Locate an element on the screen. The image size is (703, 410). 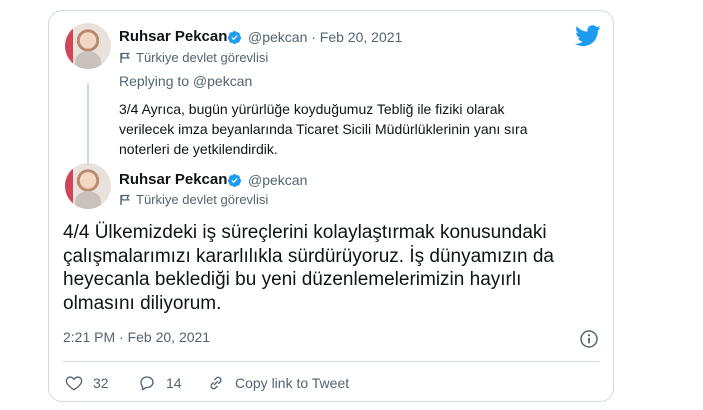
thread-connector-line is located at coordinates (88, 127).